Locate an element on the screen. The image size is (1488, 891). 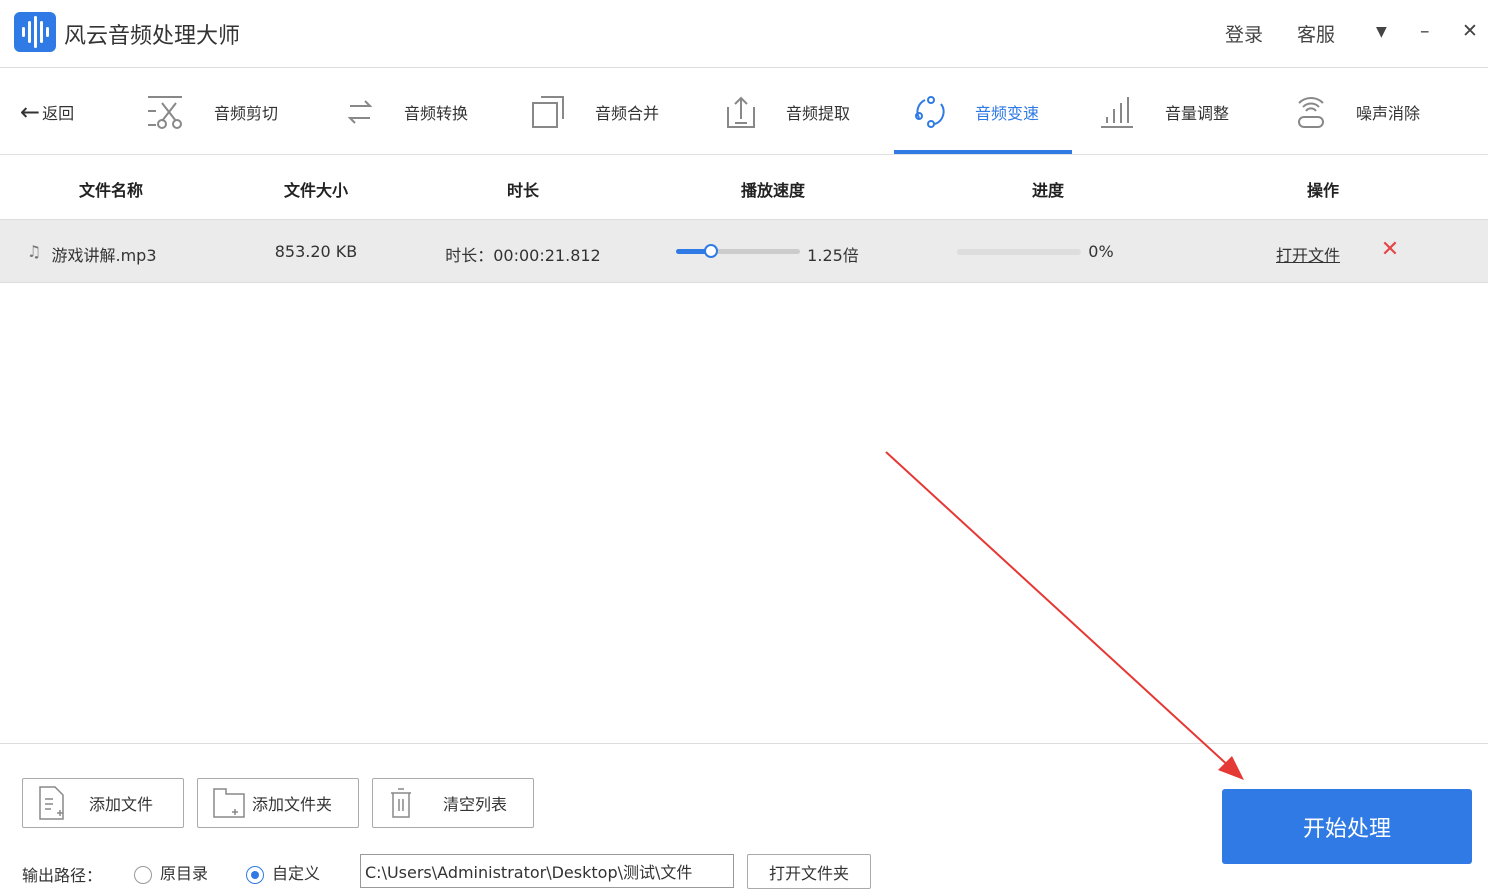
speed-slider is located at coordinates (738, 251).